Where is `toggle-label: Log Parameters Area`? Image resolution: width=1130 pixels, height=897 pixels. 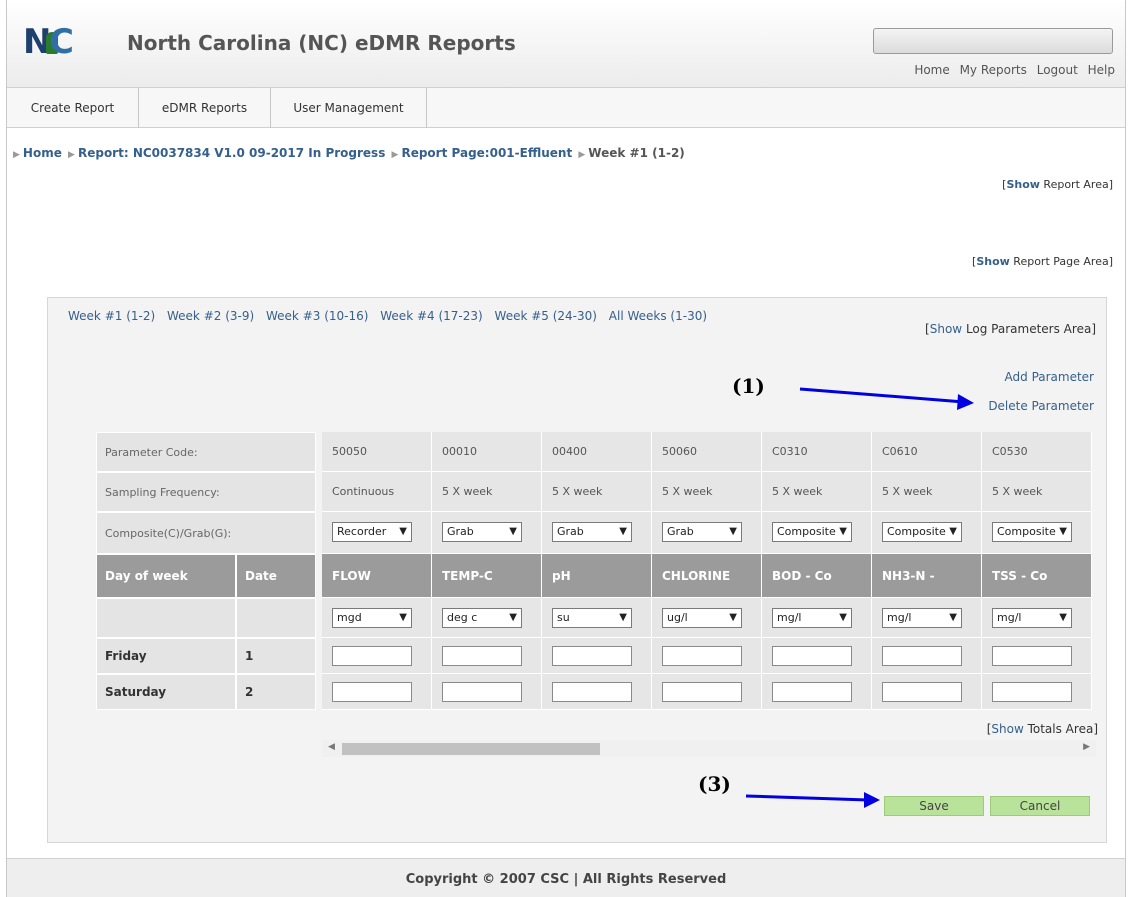 toggle-label: Log Parameters Area is located at coordinates (1028, 329).